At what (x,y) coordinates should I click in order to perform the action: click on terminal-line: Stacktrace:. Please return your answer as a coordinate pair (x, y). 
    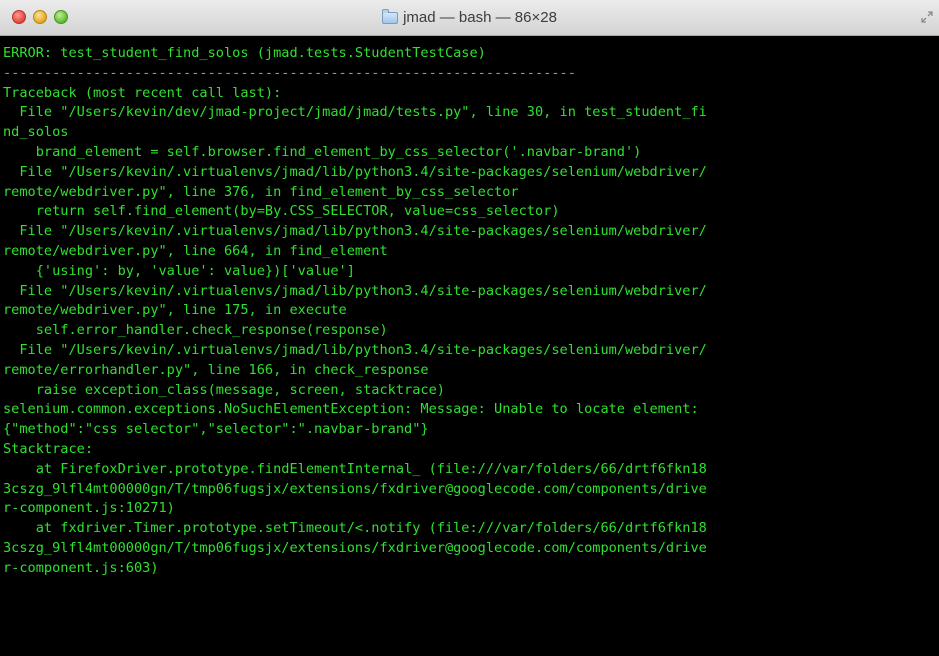
    Looking at the image, I should click on (48, 448).